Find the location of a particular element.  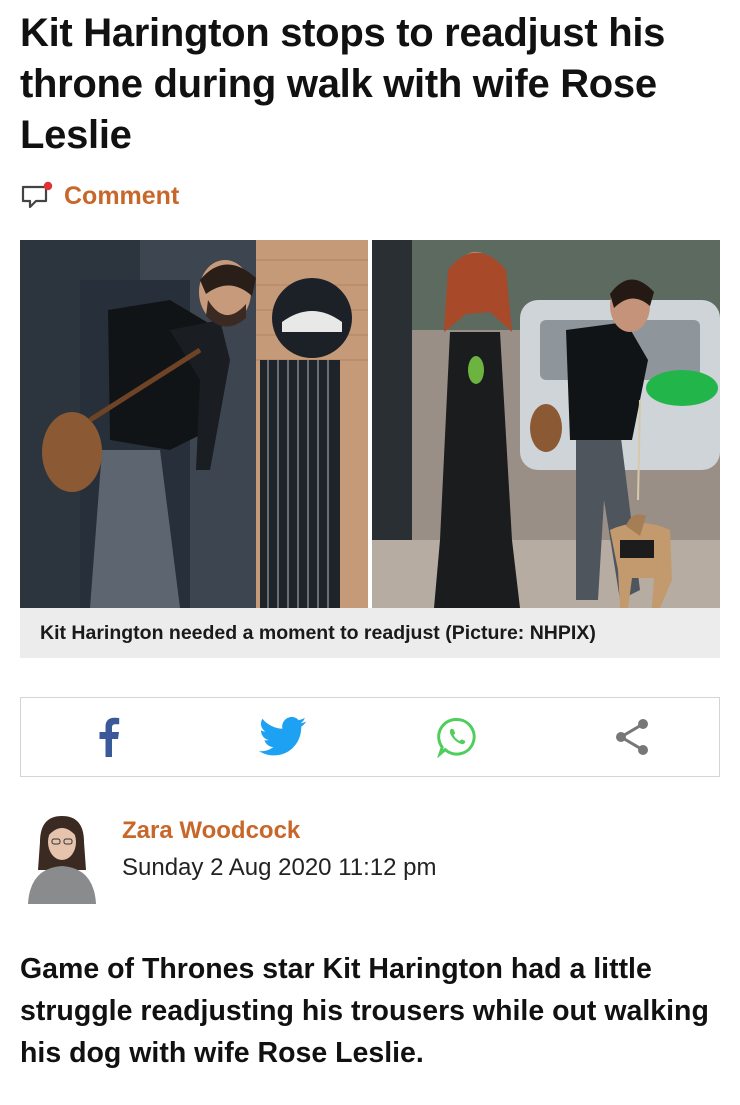

share-facebook-button is located at coordinates (108, 737).